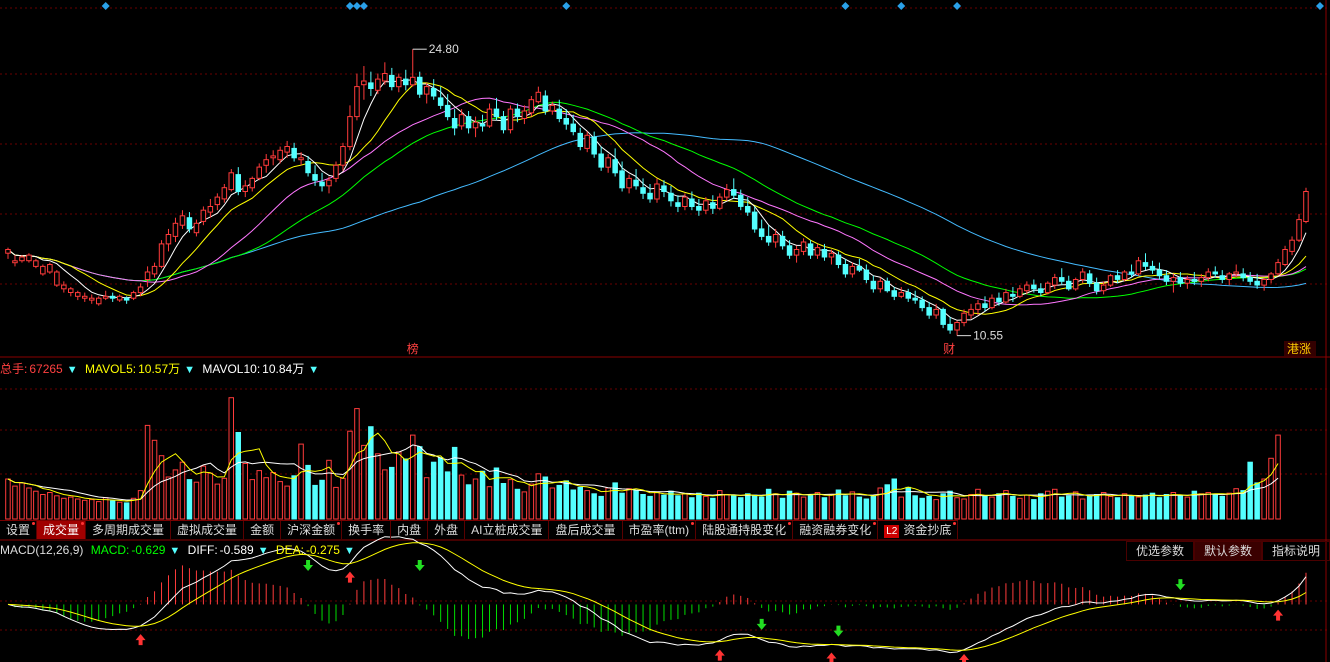 This screenshot has height=662, width=1330. I want to click on macd-button-2: 指标说明, so click(1295, 551).